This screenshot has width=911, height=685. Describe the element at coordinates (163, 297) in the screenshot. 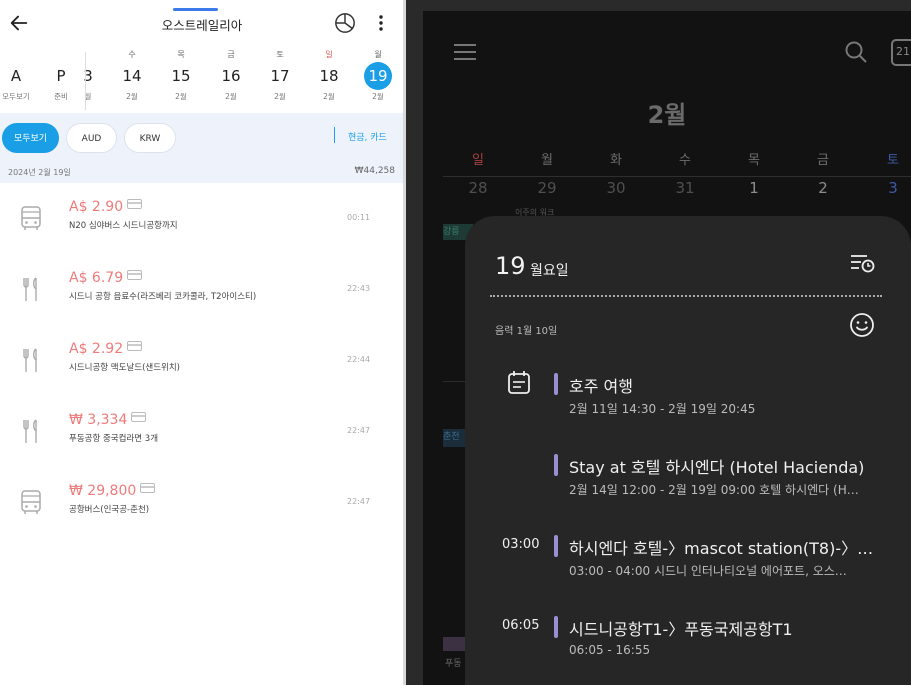

I see `expense-desc: 시드니 공항 음료수(라즈베리 코카콜라, T2아이스티)` at that location.